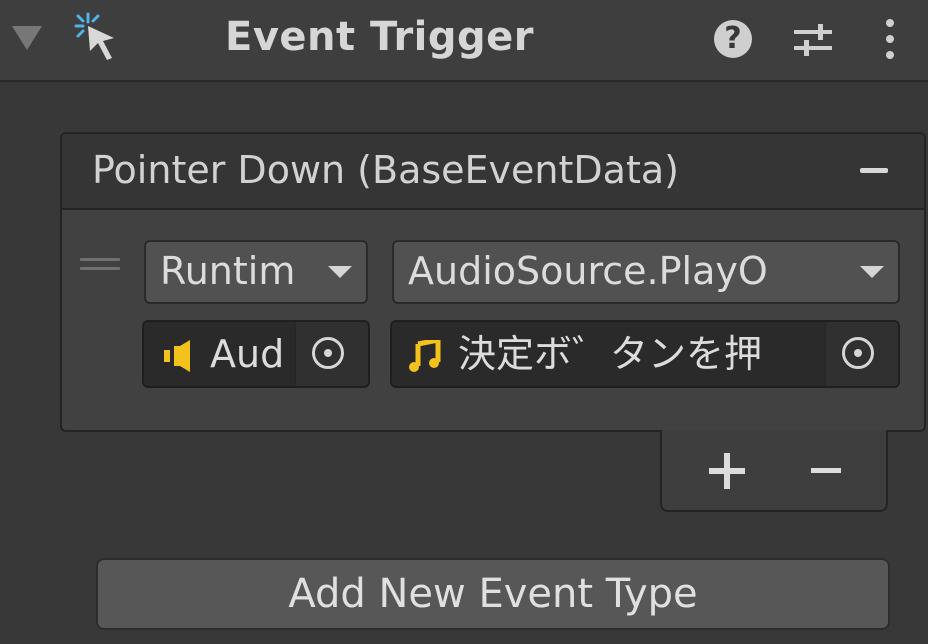  Describe the element at coordinates (228, 271) in the screenshot. I see `runtime-mode-value: Runtim` at that location.